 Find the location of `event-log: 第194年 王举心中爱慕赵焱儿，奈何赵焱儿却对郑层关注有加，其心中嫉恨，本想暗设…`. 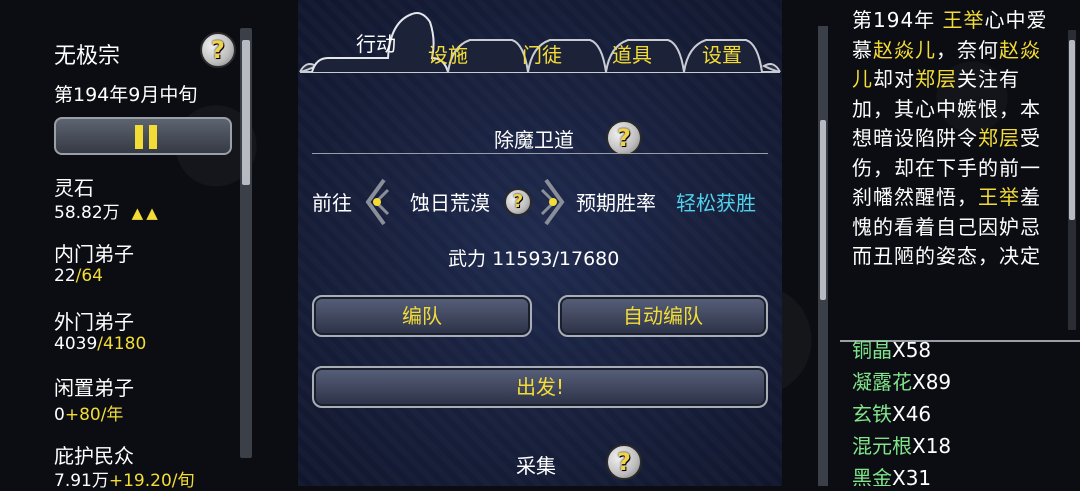

event-log: 第194年 王举心中爱慕赵焱儿，奈何赵焱儿却对郑层关注有加，其心中嫉恨，本想暗设… is located at coordinates (950, 167).